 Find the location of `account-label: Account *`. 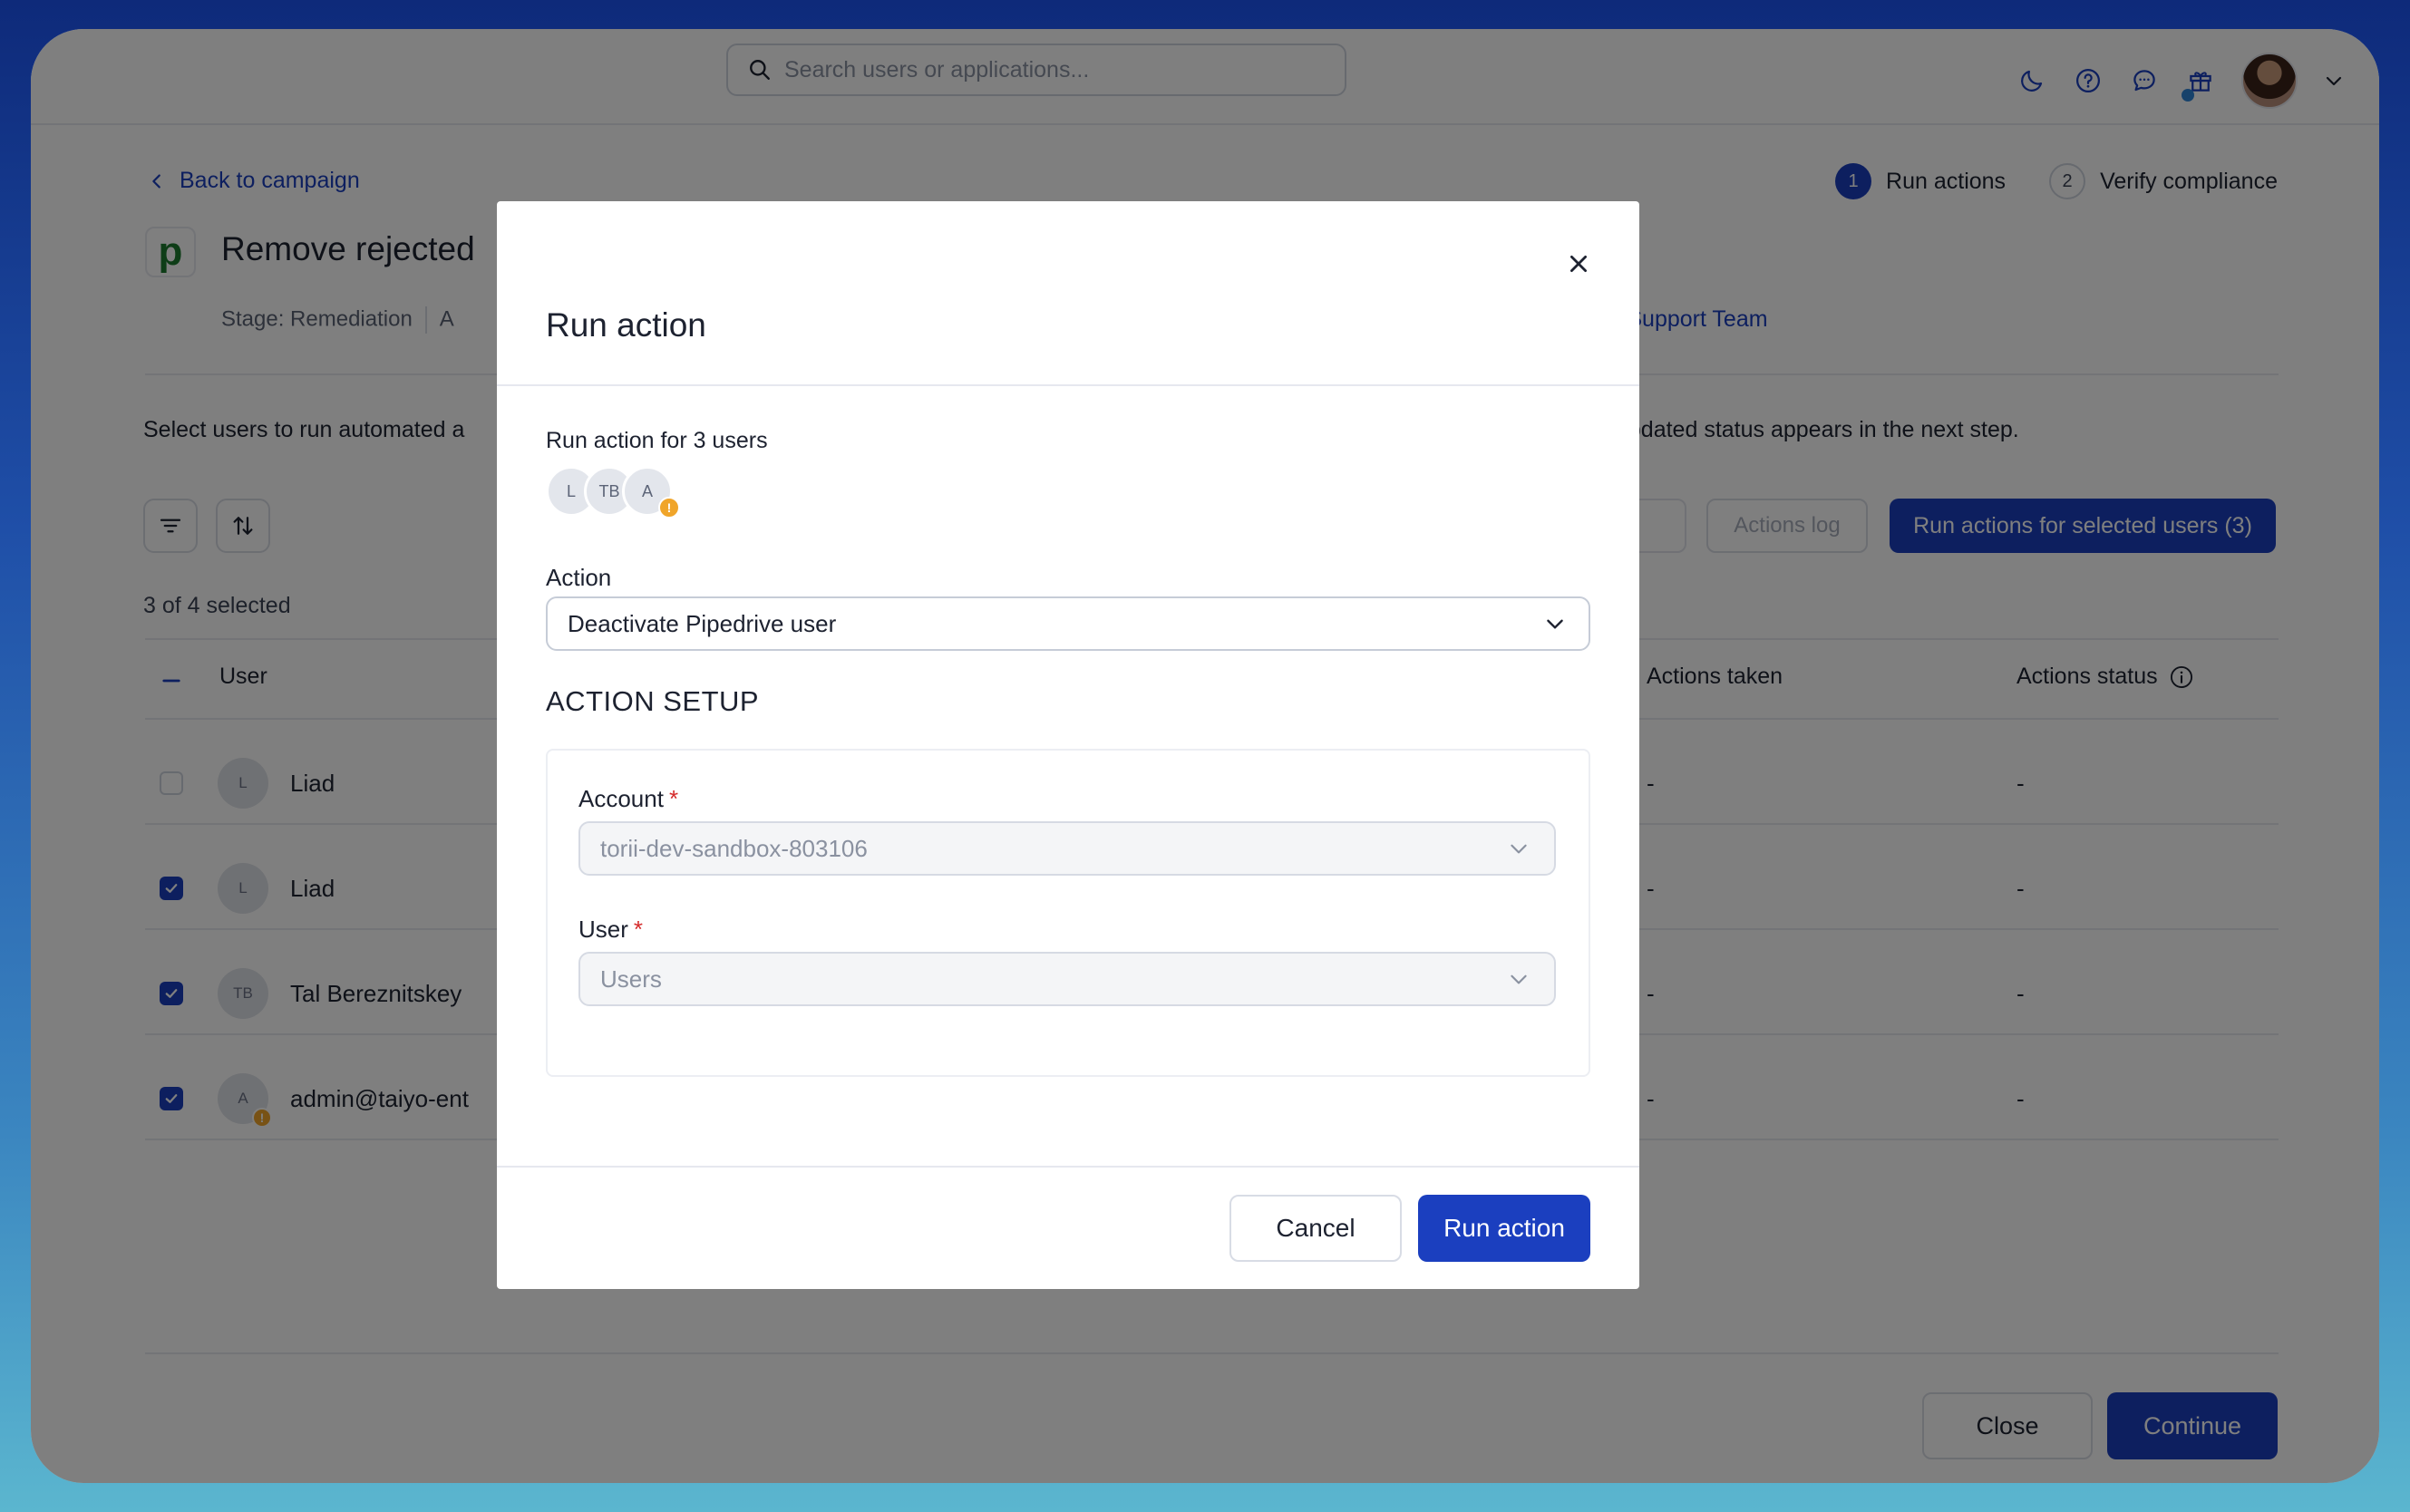

account-label: Account * is located at coordinates (628, 799).